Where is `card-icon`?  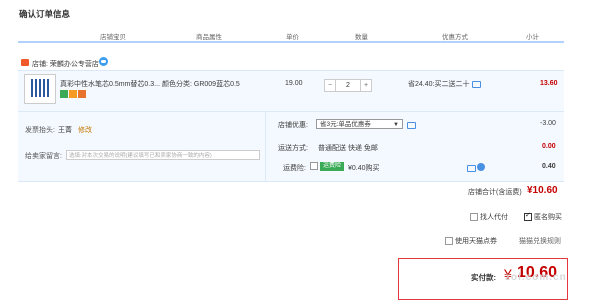 card-icon is located at coordinates (82, 94).